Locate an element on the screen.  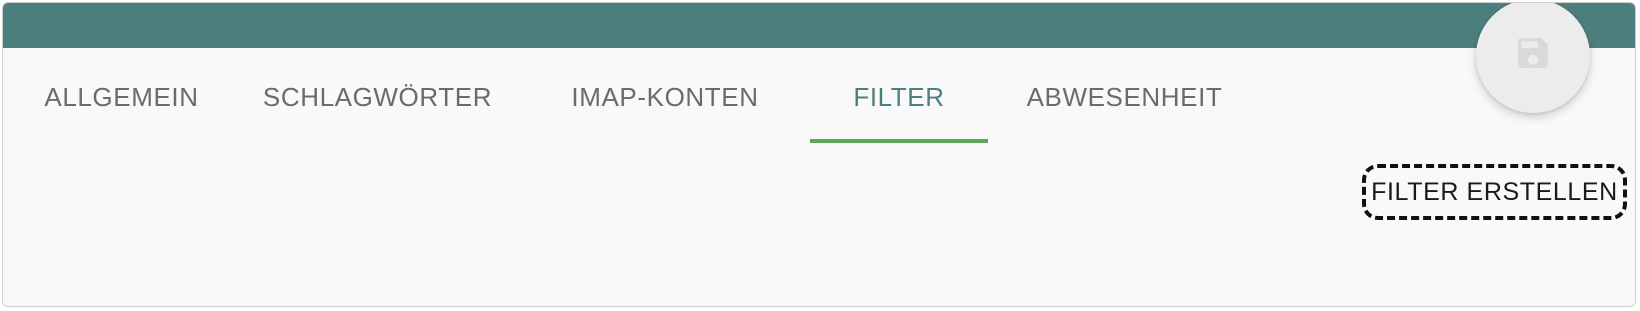
save-button is located at coordinates (1533, 58).